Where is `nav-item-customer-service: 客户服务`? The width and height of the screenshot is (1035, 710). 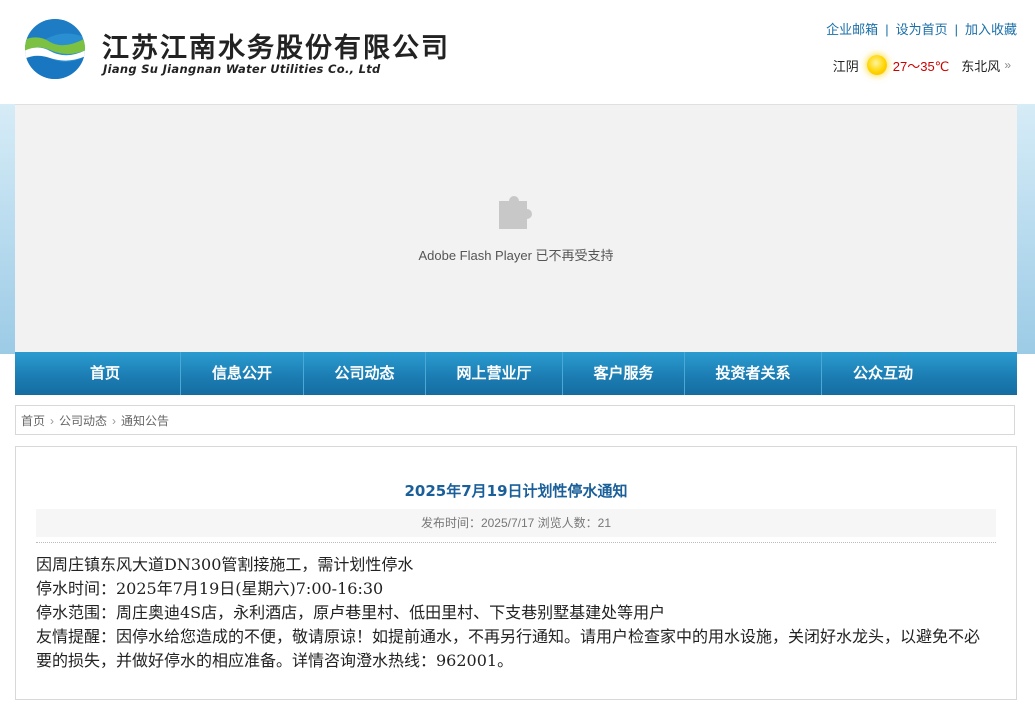
nav-item-customer-service: 客户服务 is located at coordinates (624, 373).